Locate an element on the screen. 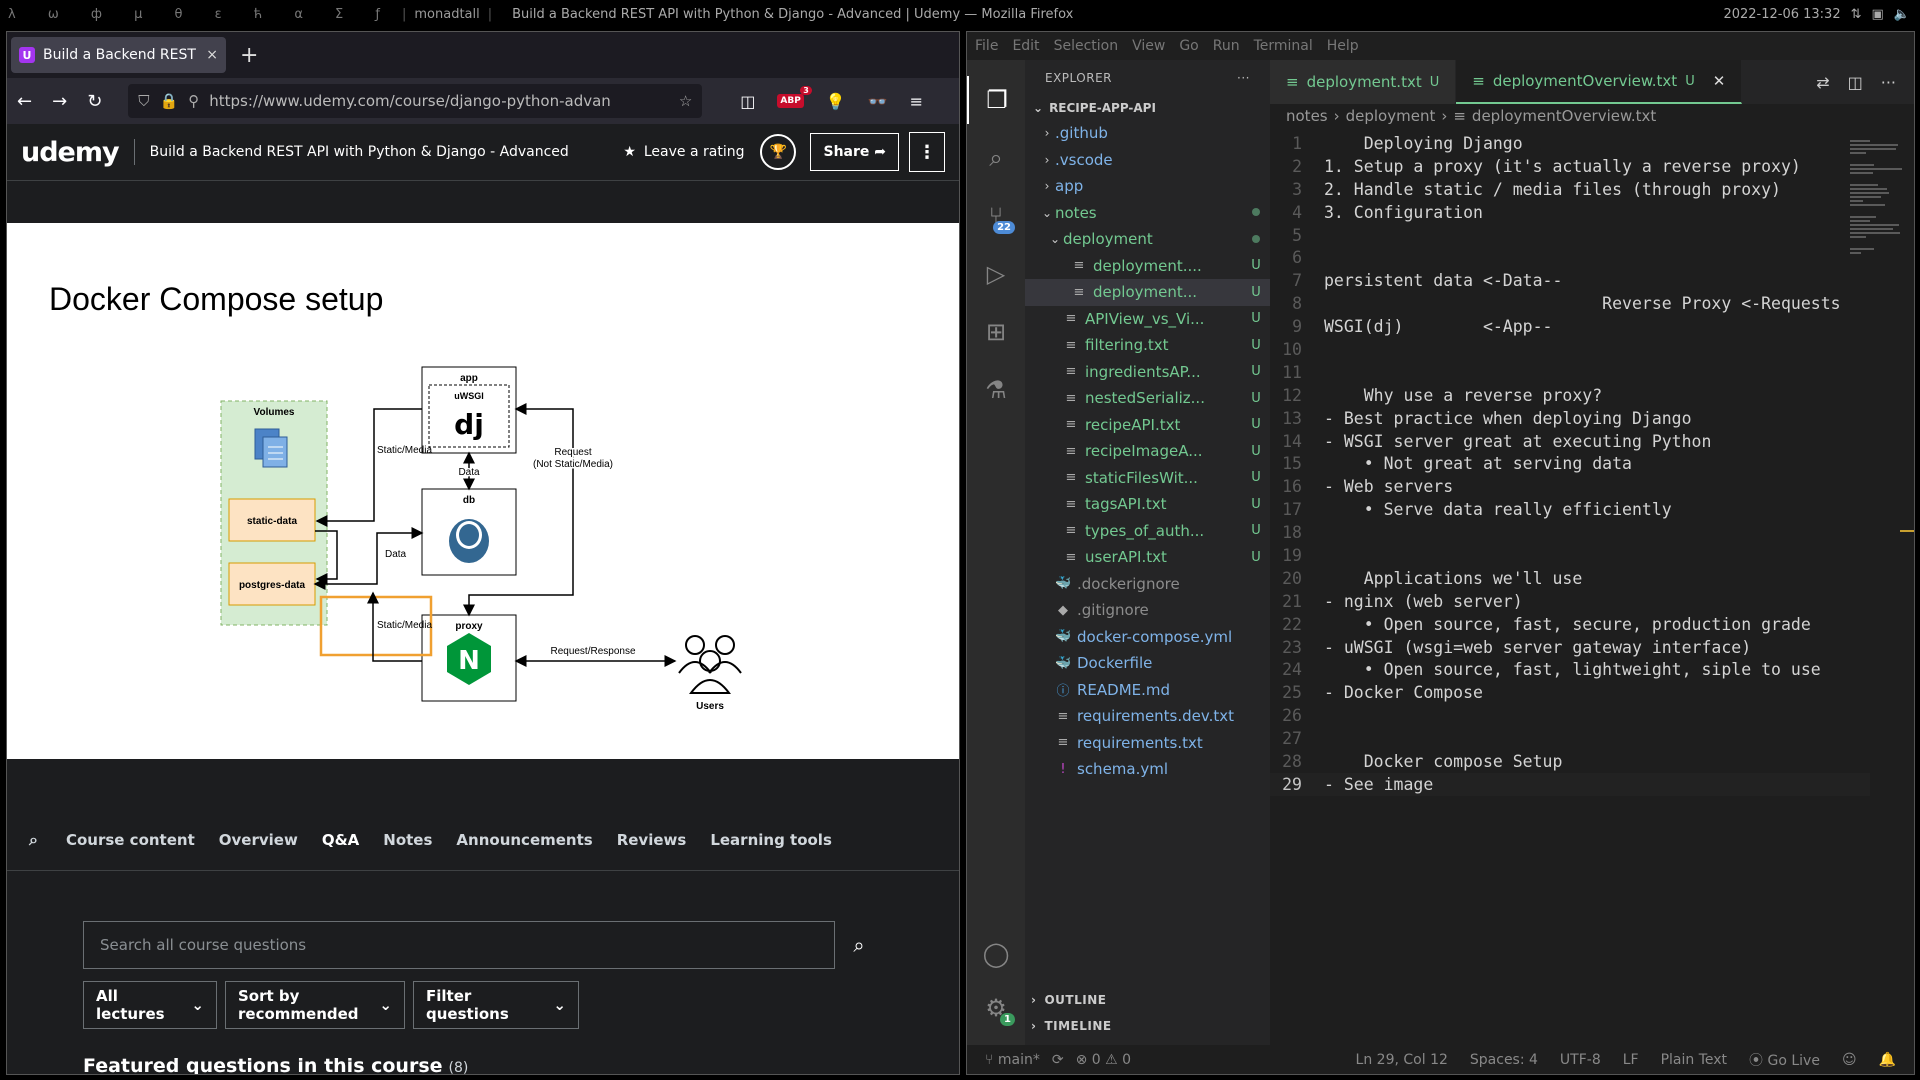  split-editor-icon: ◫ is located at coordinates (1855, 82).